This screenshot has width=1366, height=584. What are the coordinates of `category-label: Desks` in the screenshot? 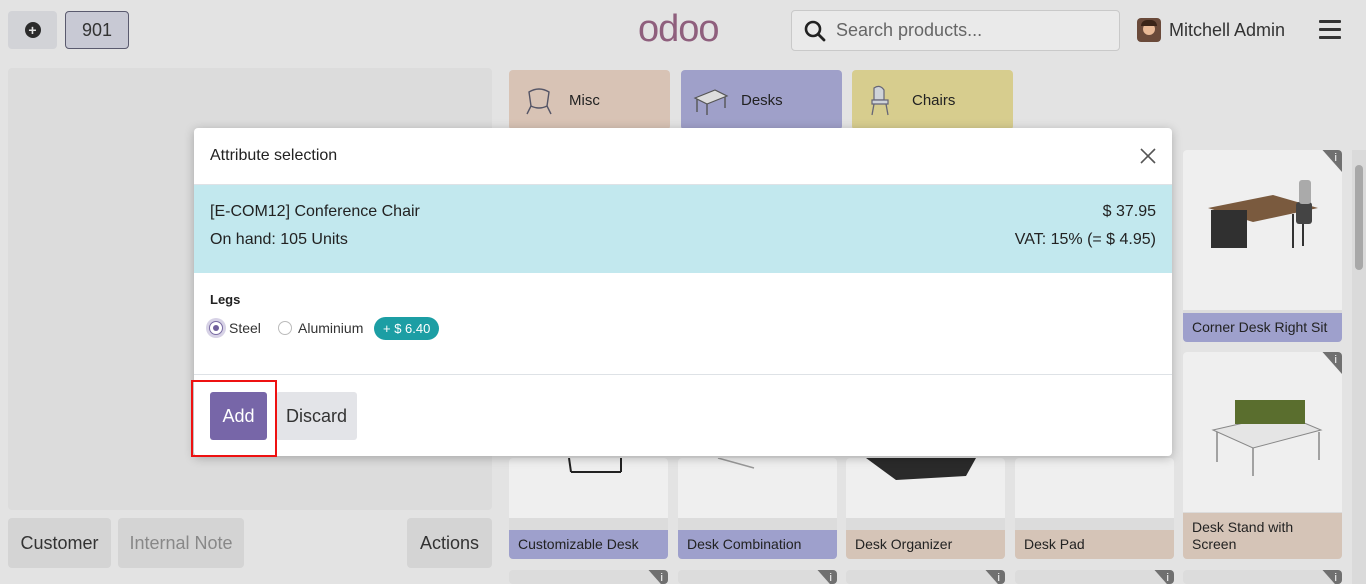 It's located at (762, 100).